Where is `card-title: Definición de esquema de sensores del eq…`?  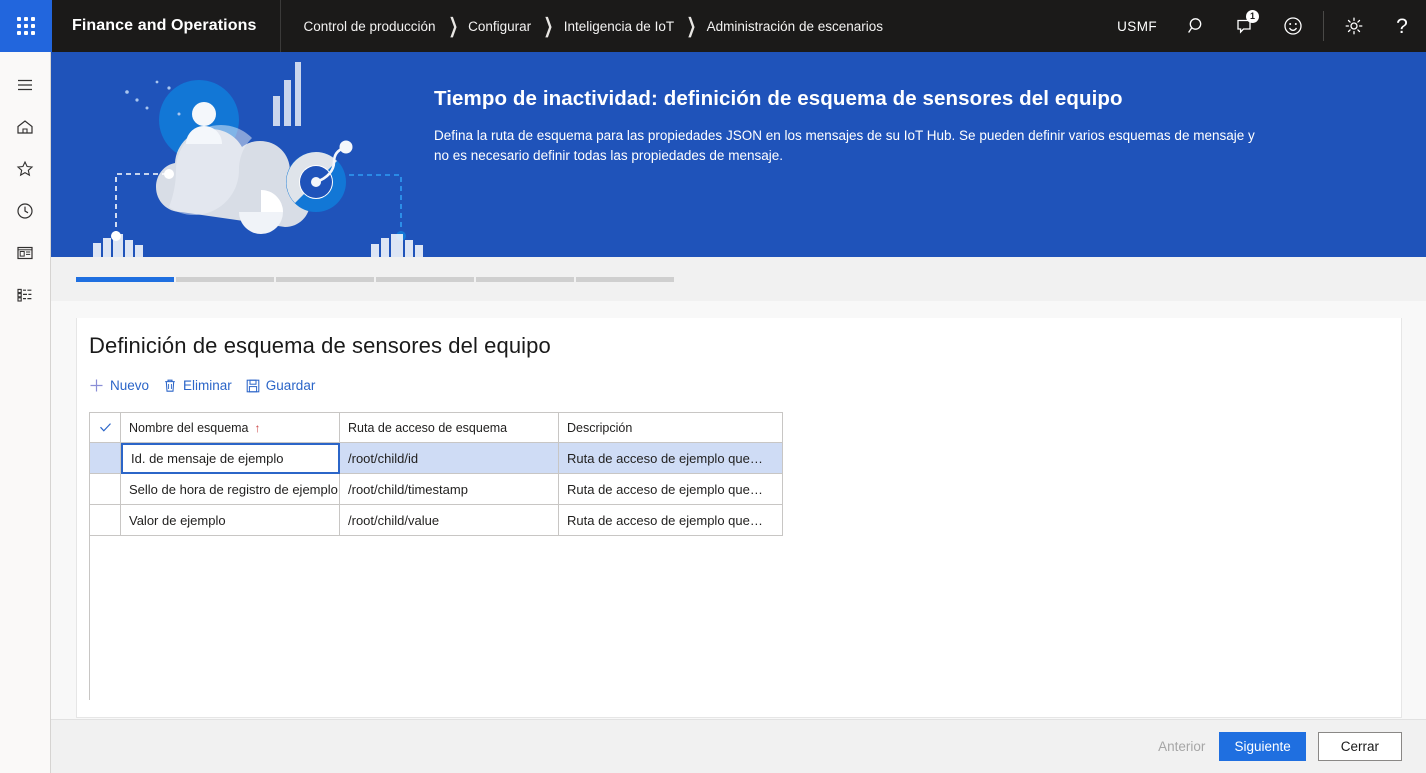
card-title: Definición de esquema de sensores del eq… is located at coordinates (320, 345).